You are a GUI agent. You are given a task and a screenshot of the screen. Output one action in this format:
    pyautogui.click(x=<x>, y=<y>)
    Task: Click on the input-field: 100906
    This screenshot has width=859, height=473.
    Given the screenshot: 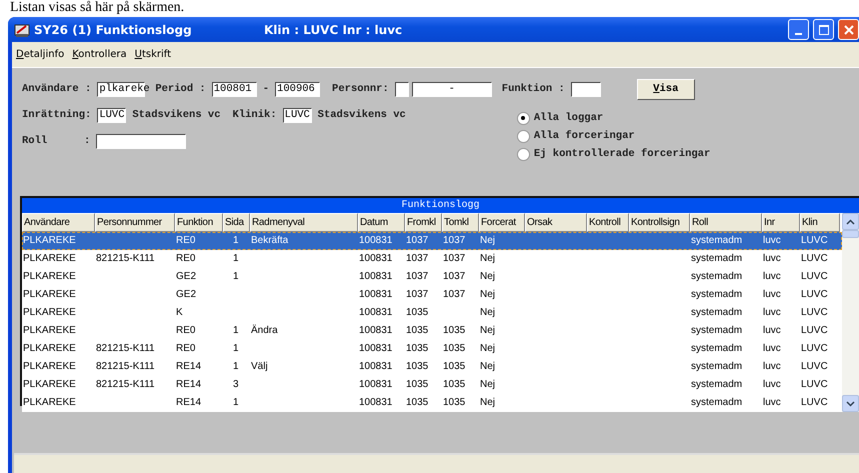 What is the action you would take?
    pyautogui.click(x=297, y=89)
    